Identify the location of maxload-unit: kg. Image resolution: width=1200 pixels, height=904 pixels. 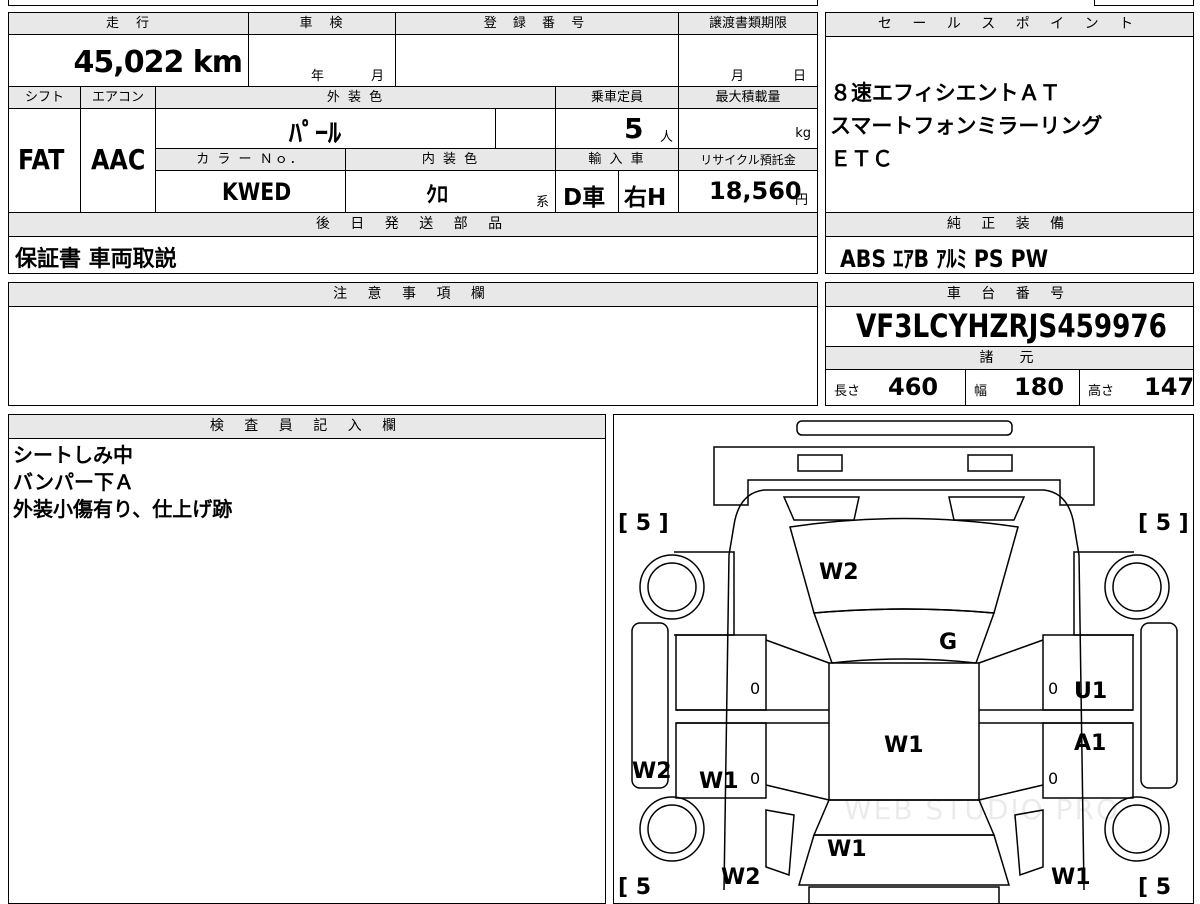
(803, 133).